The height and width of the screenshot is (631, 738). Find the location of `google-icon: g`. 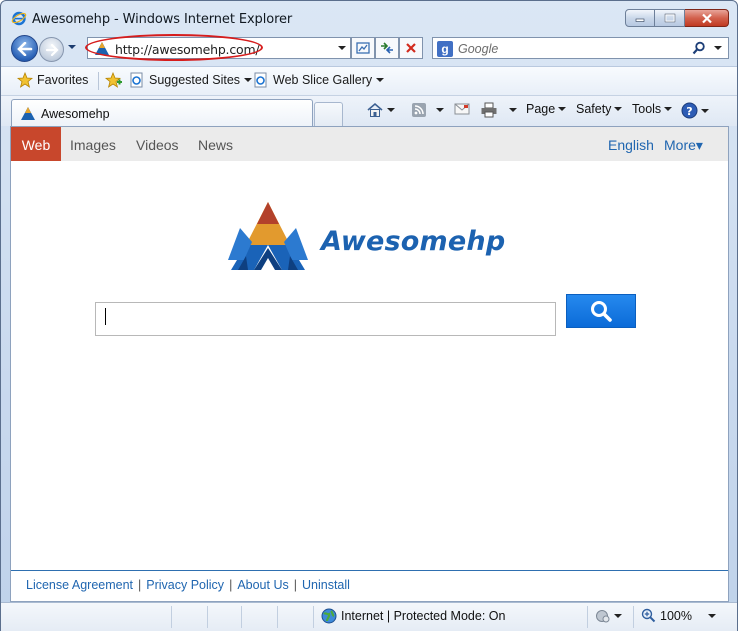

google-icon: g is located at coordinates (445, 49).